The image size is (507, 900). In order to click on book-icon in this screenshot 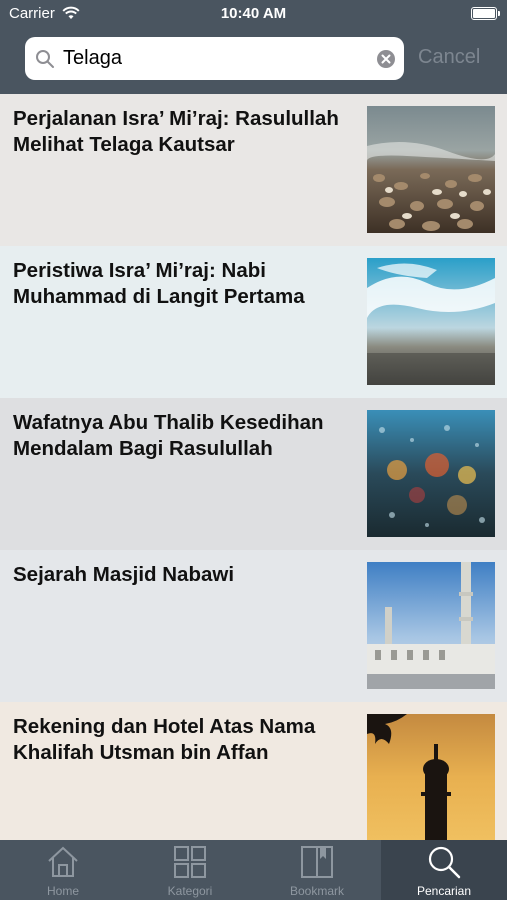, I will do `click(317, 862)`.